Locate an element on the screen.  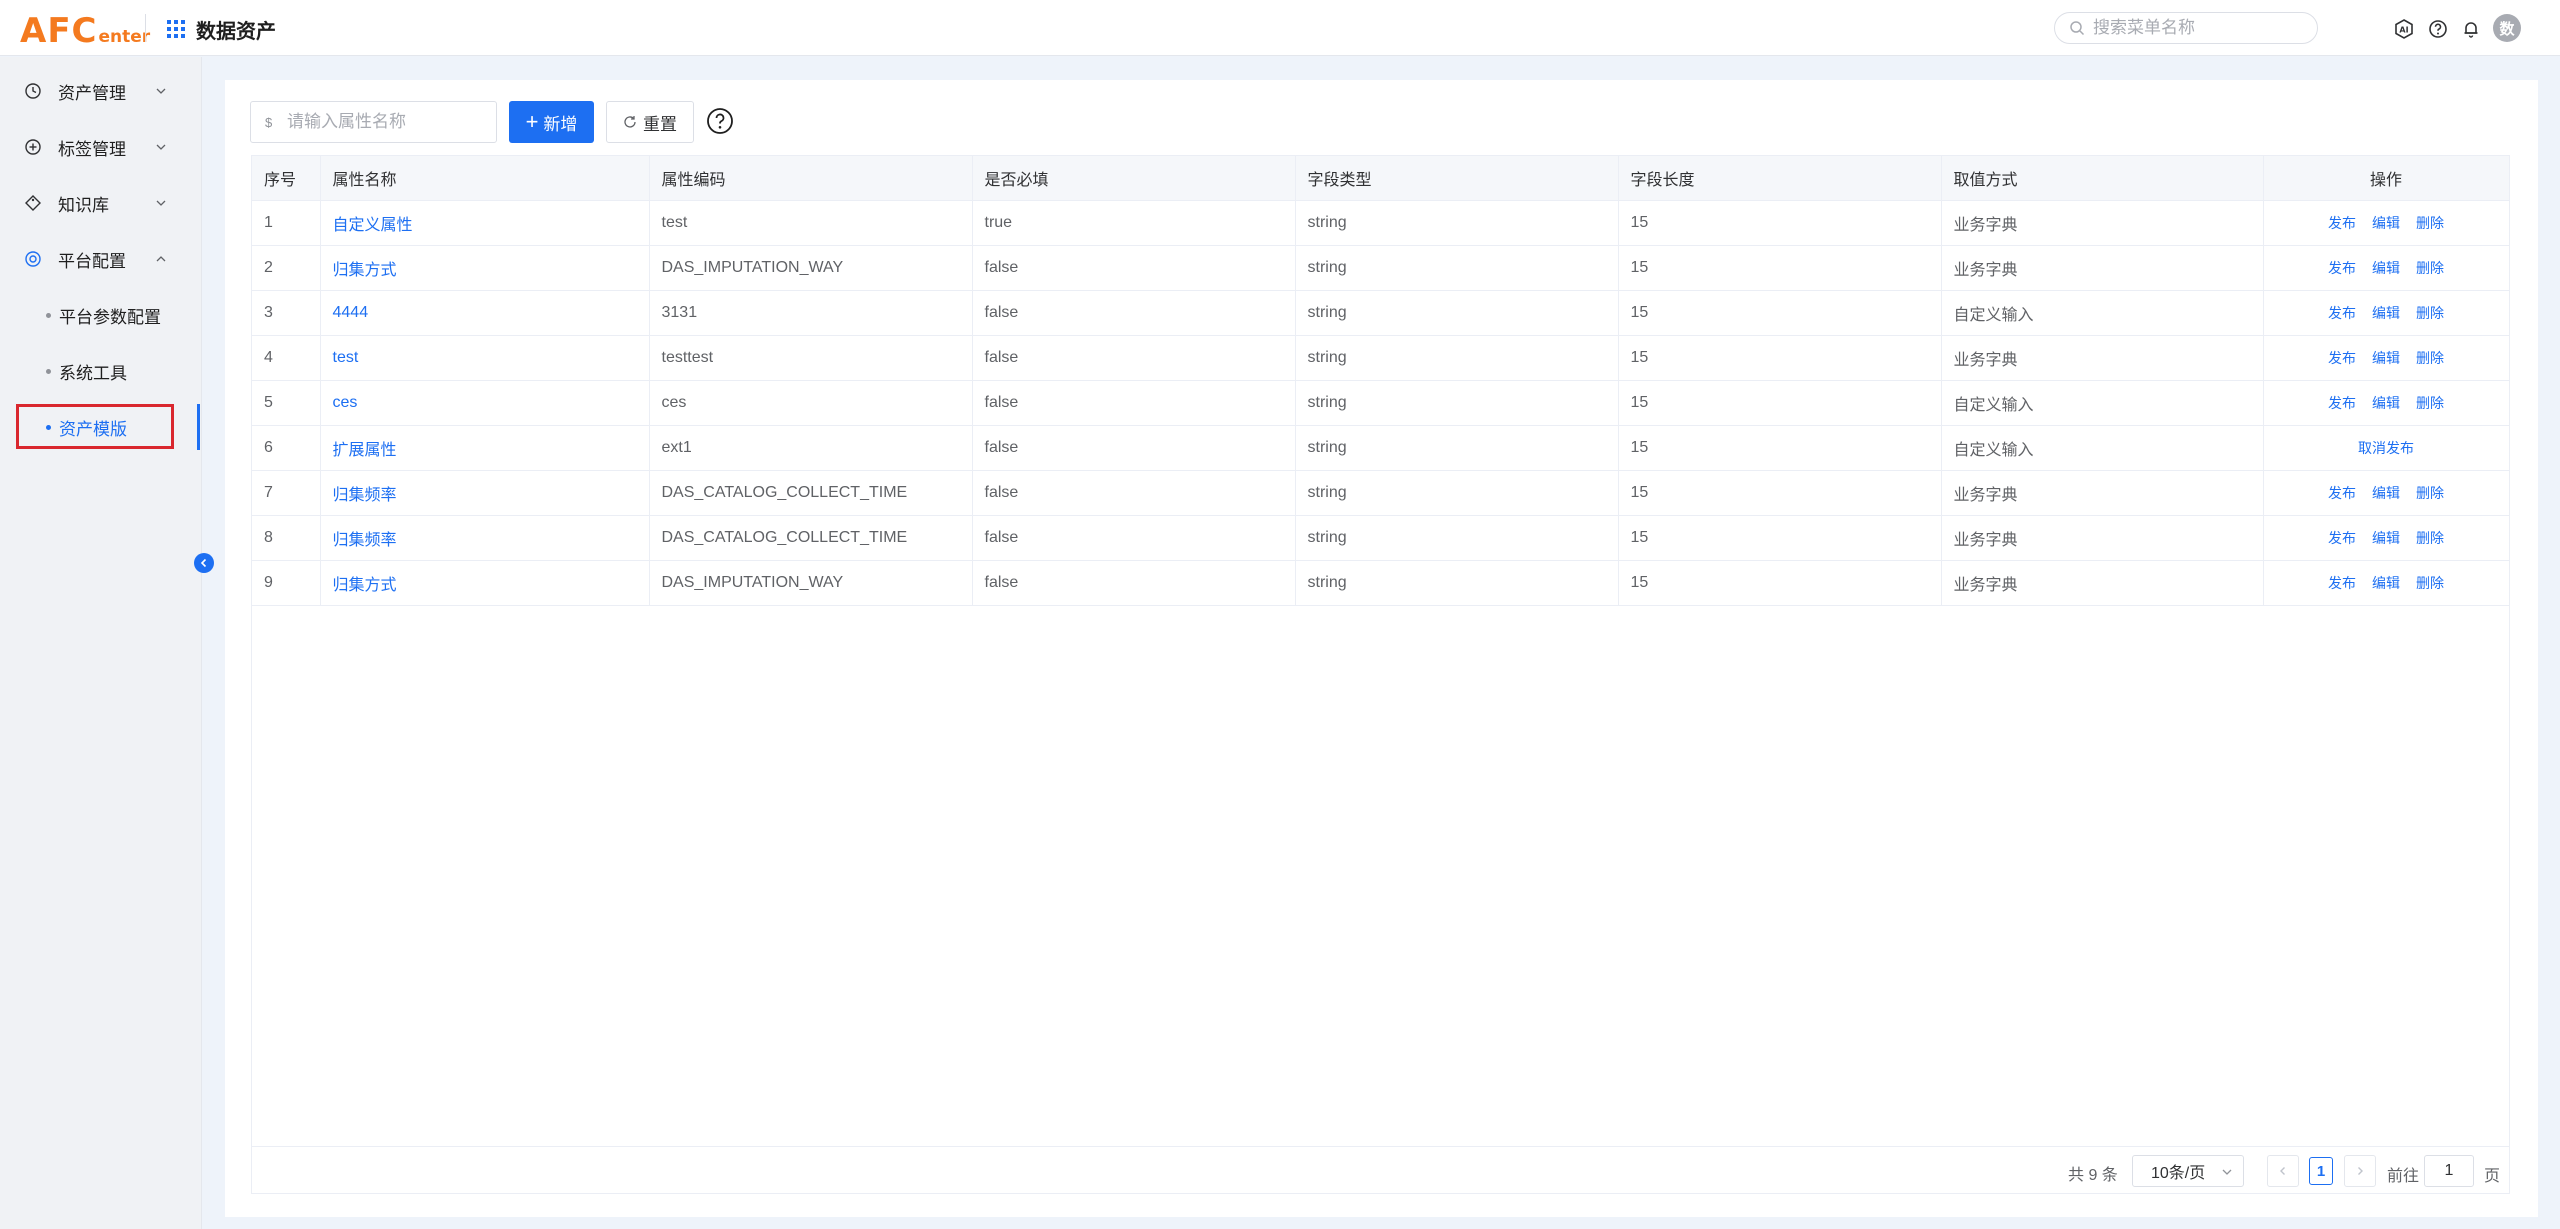
top-header: AFC enter 数据资产 AI 数 is located at coordinates (1280, 28).